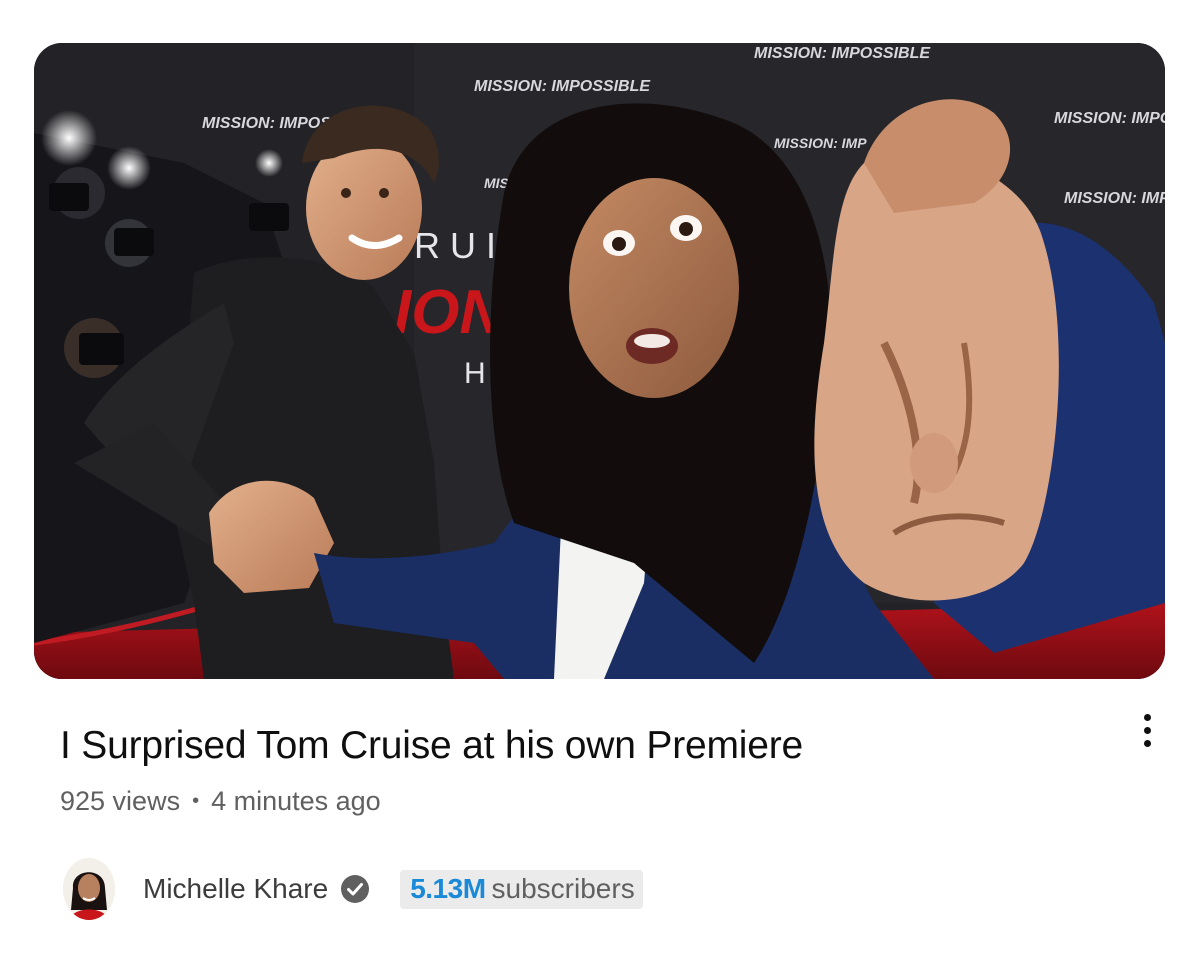 This screenshot has height=957, width=1200. What do you see at coordinates (563, 888) in the screenshot?
I see `subscriber-label: subscribers` at bounding box center [563, 888].